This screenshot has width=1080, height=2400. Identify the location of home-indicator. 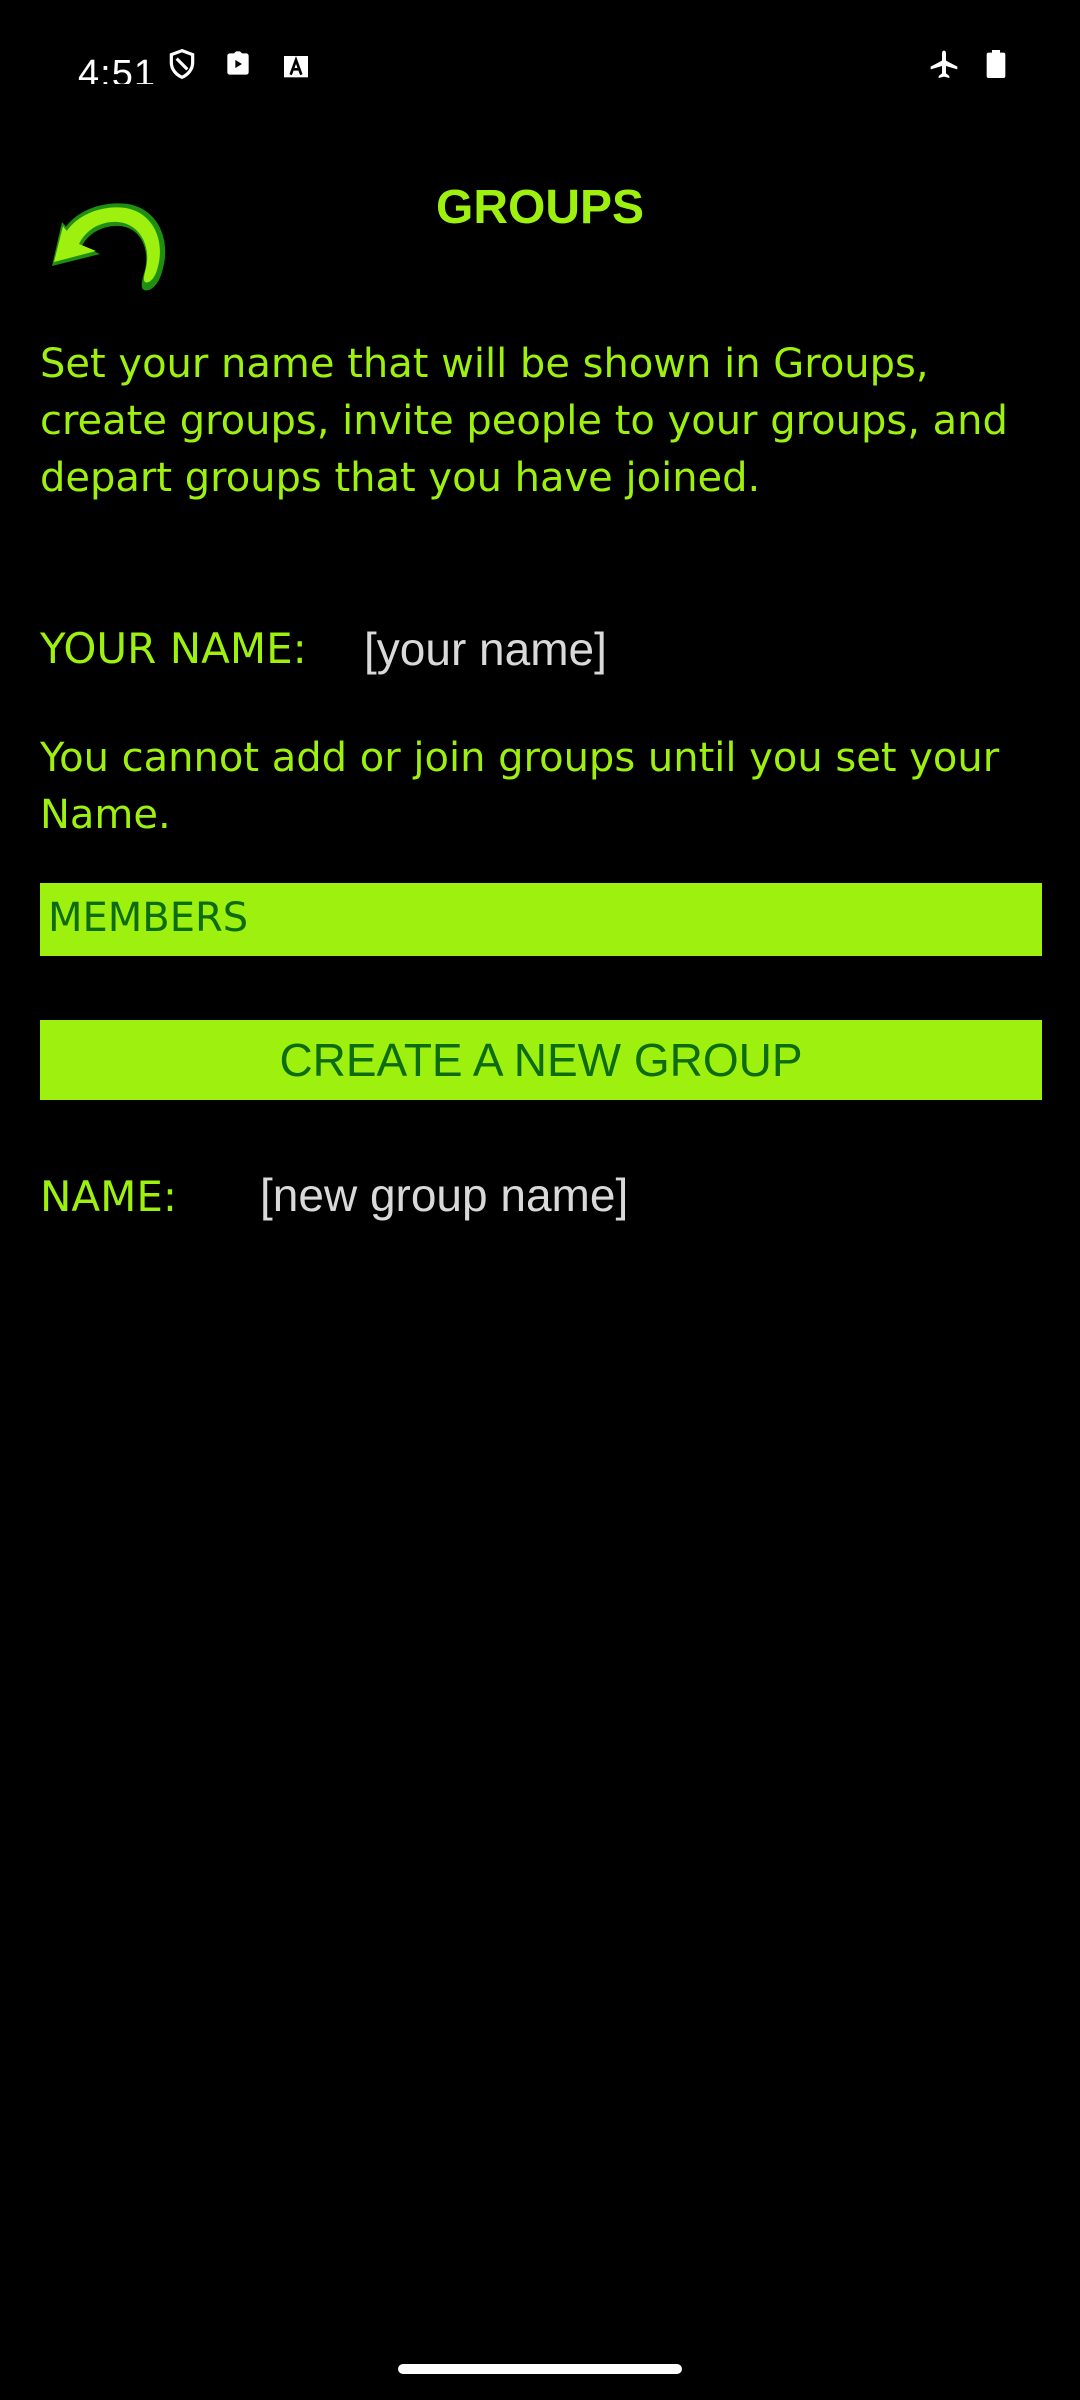
(540, 2369).